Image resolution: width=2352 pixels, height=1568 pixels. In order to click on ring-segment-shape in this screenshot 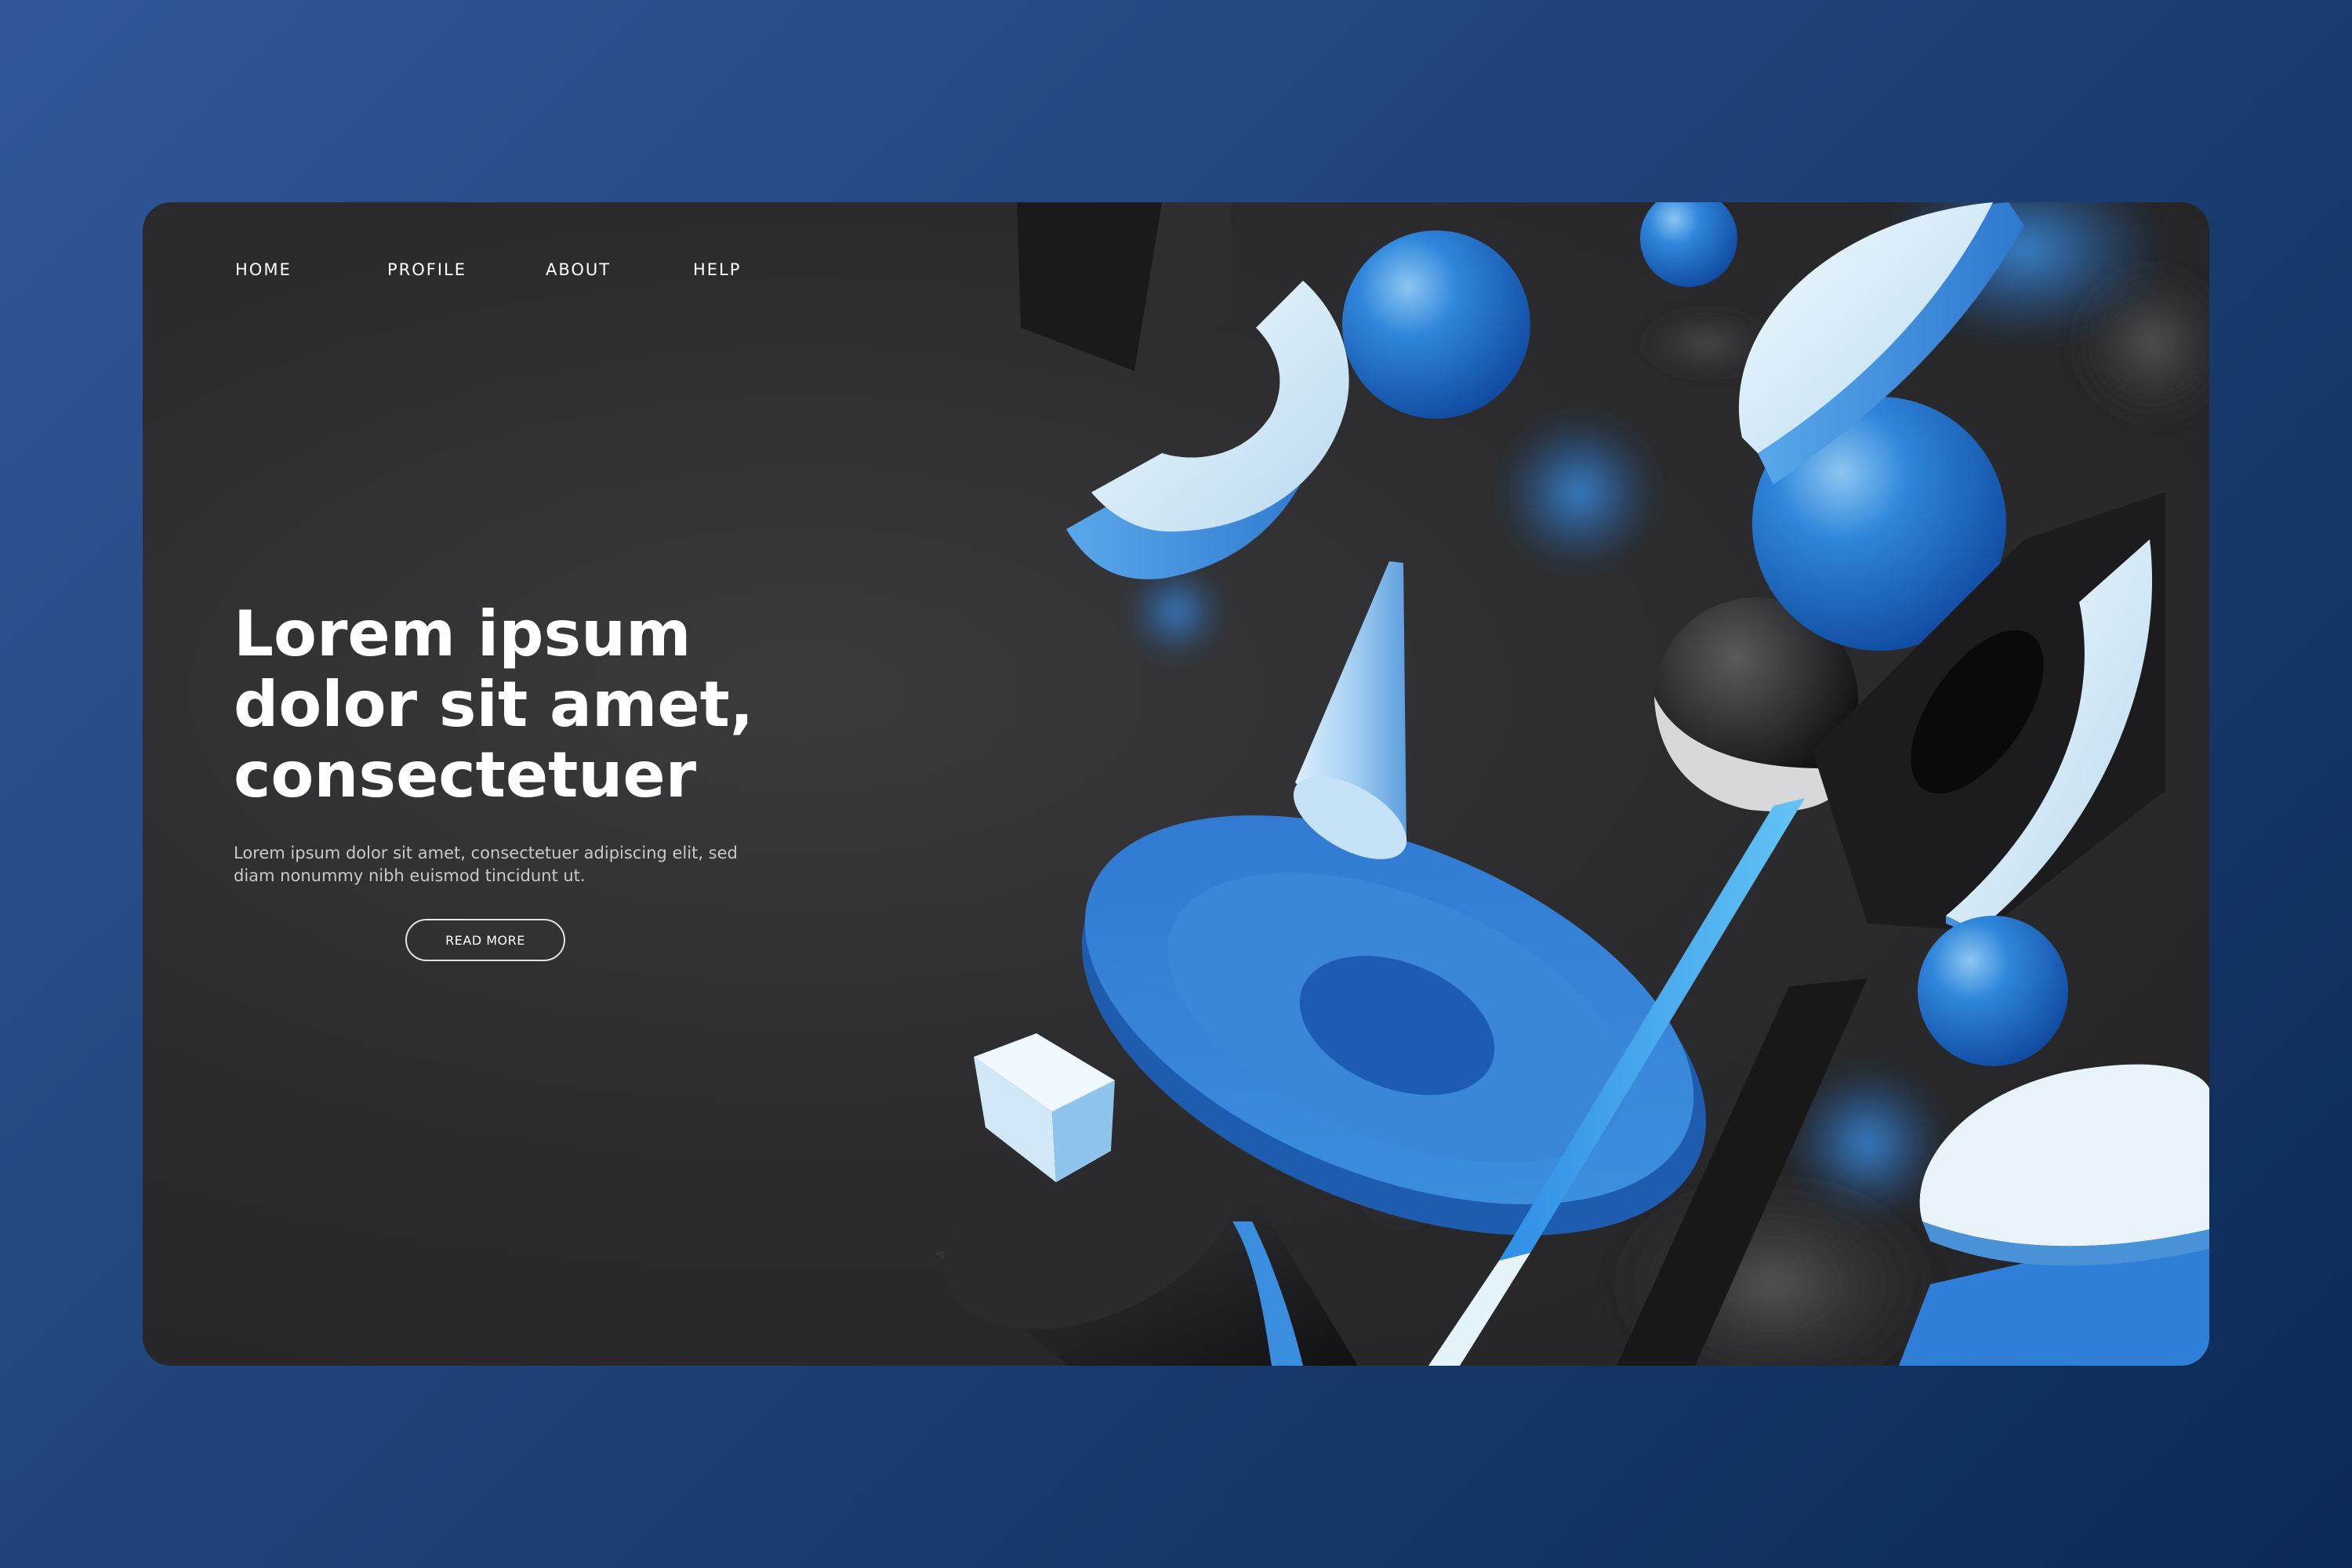, I will do `click(1207, 430)`.